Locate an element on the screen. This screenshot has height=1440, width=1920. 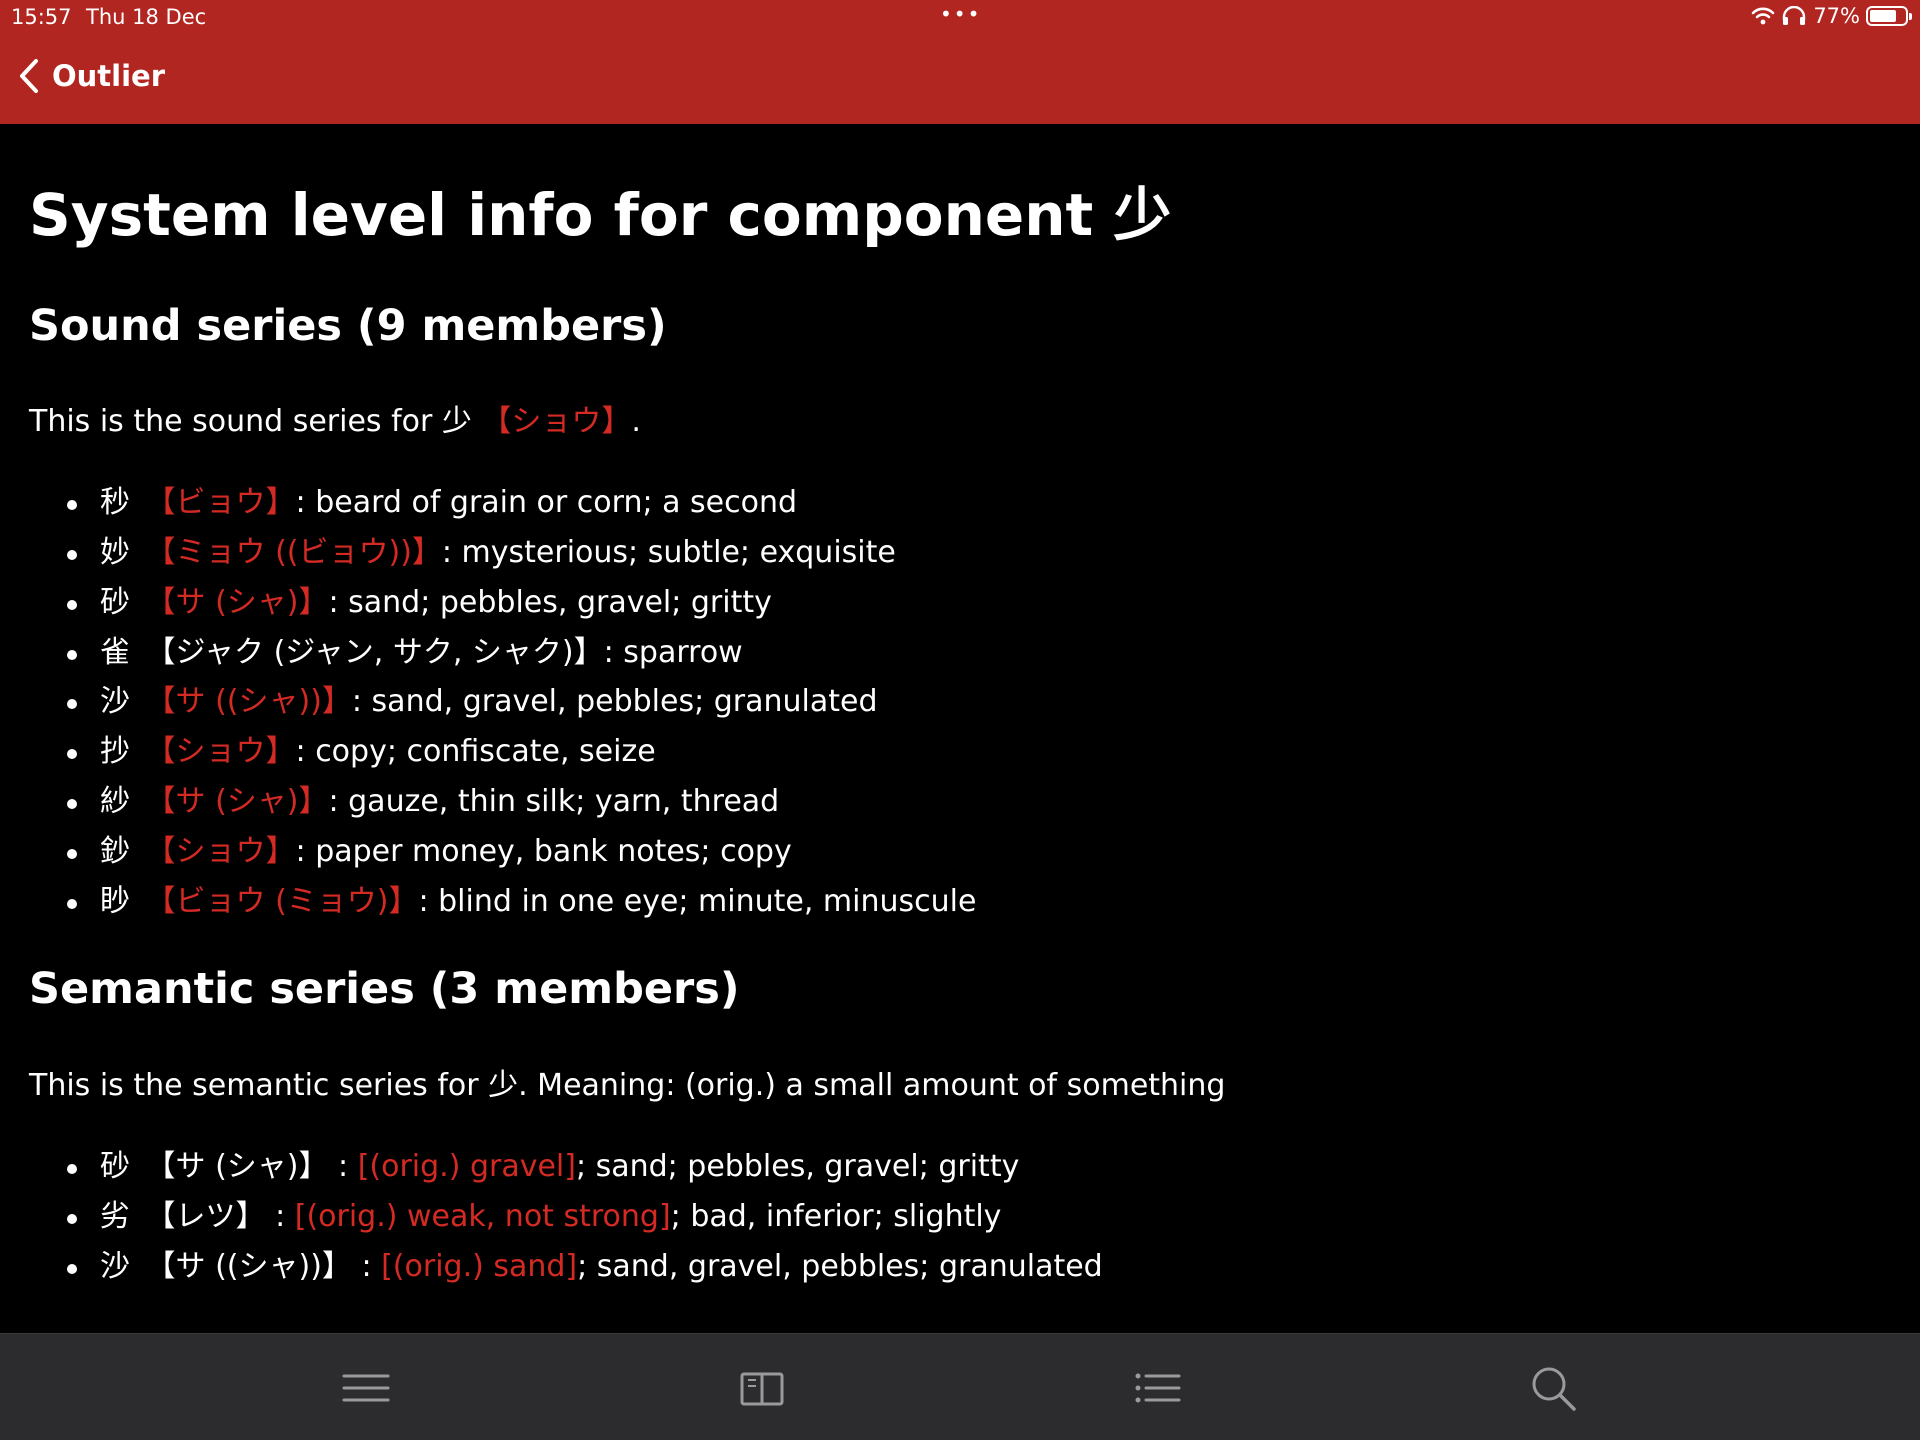
list-item: 抄 【ショウ】: copy; confiscate, seize is located at coordinates (959, 752).